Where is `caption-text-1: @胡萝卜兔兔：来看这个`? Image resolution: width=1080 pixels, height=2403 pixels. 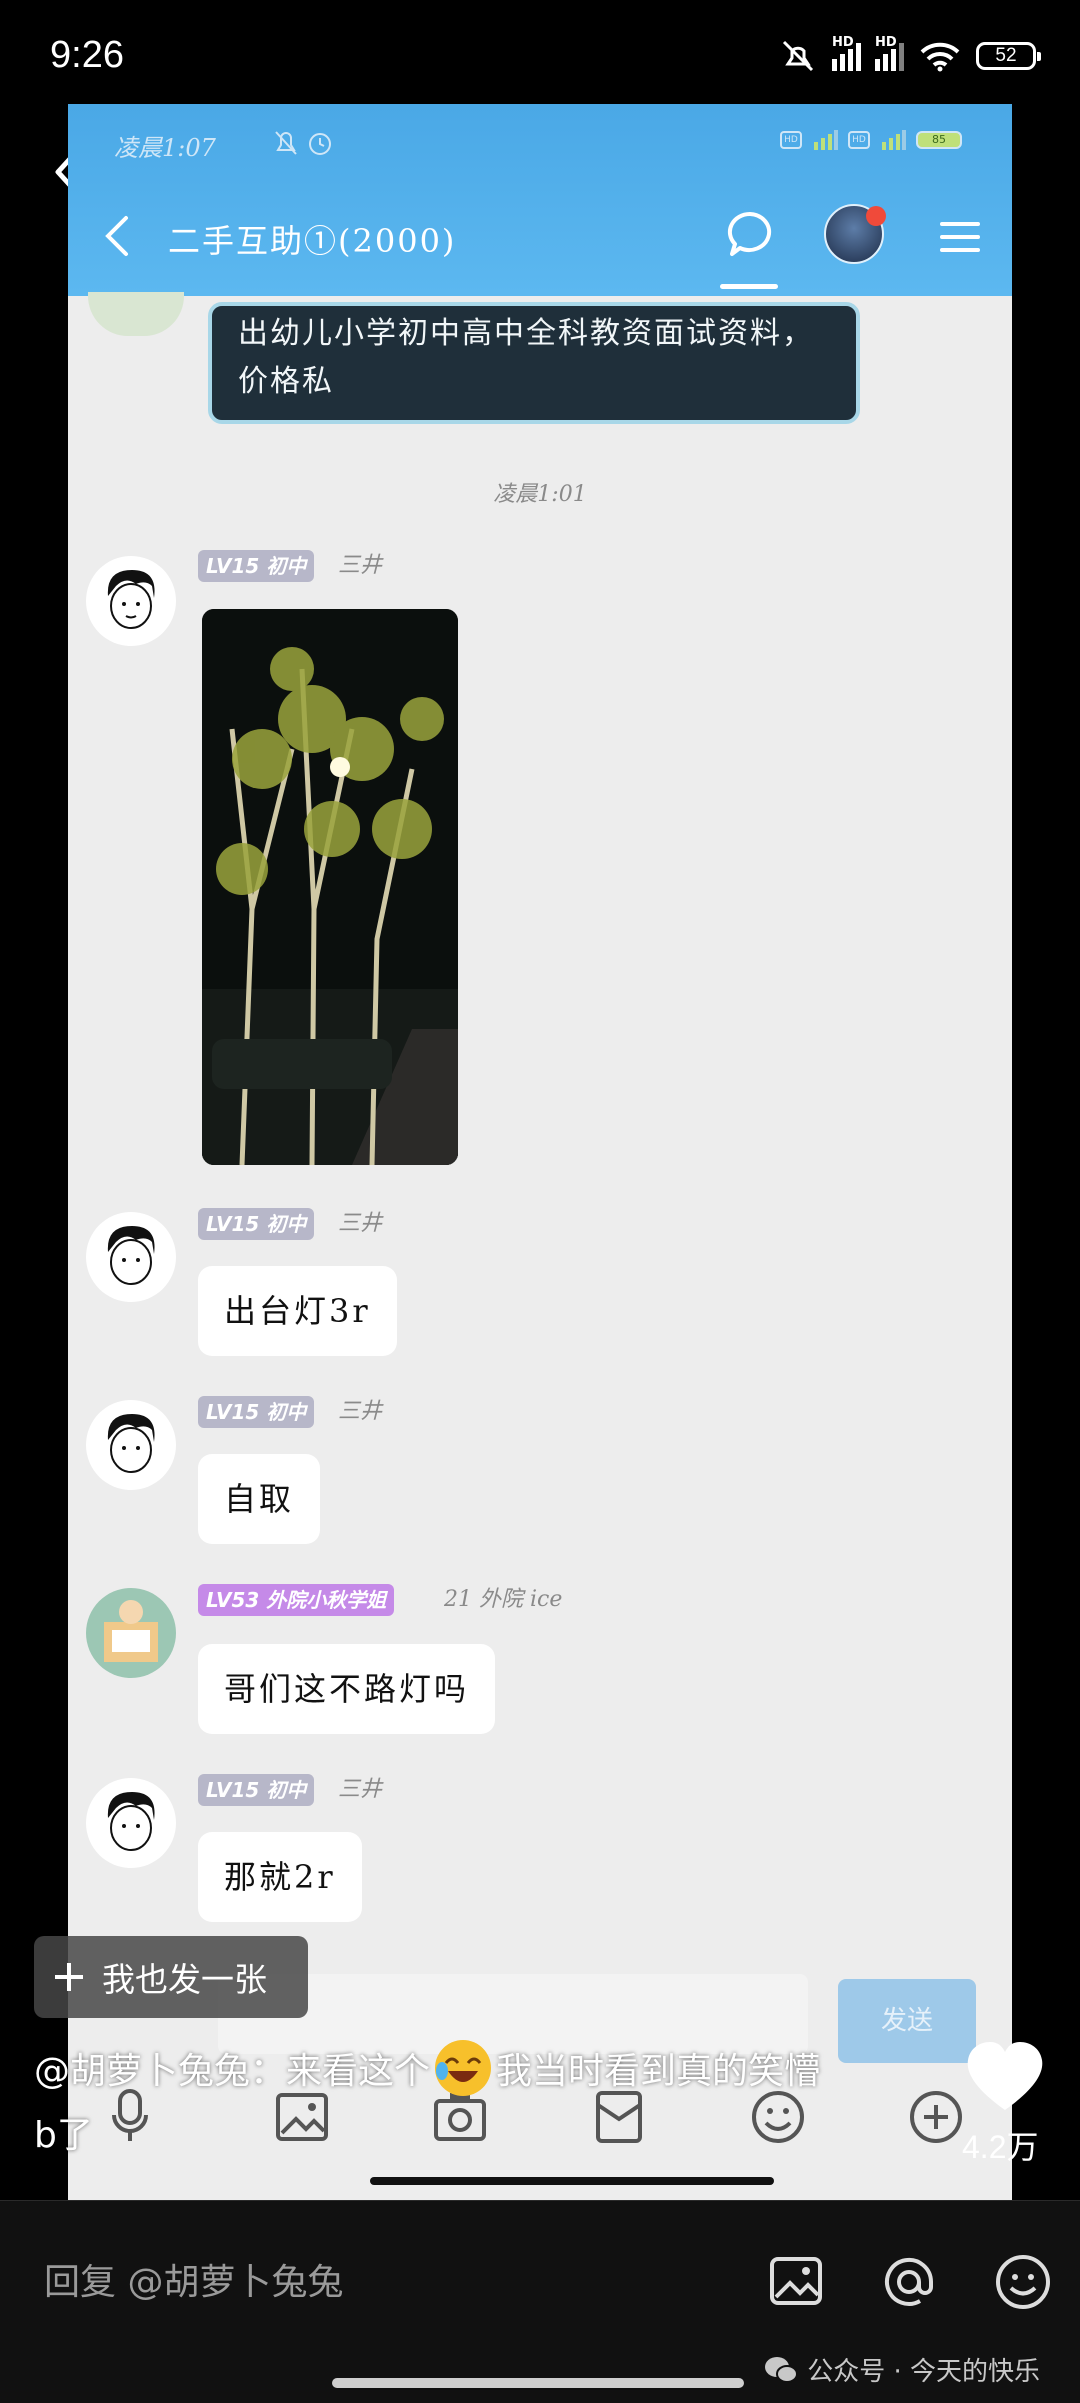 caption-text-1: @胡萝卜兔兔：来看这个 is located at coordinates (232, 2071).